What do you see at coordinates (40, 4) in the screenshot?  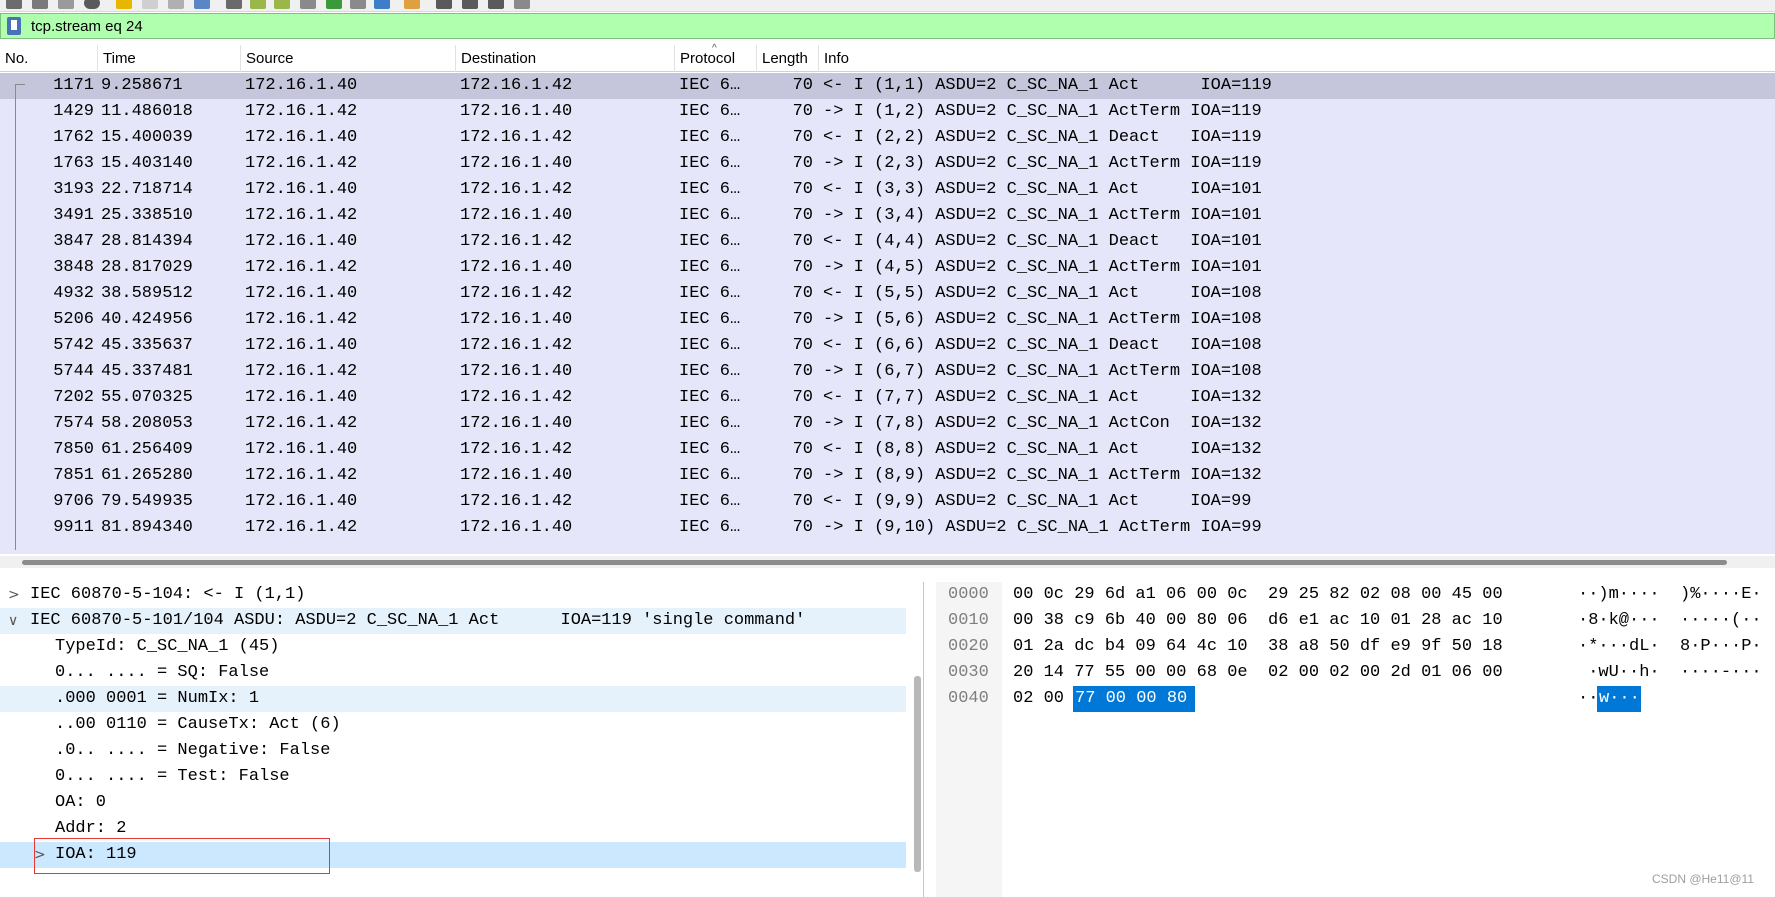 I see `restart-capture-icon` at bounding box center [40, 4].